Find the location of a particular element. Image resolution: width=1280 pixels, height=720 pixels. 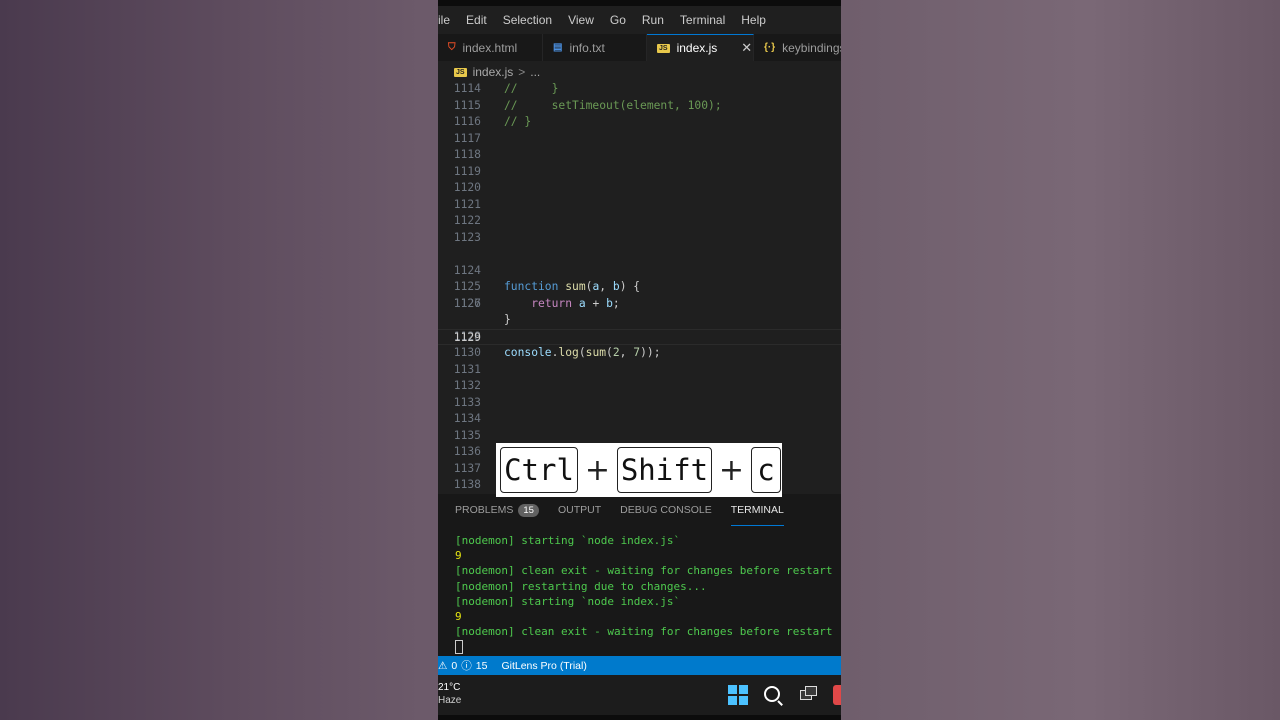

line-number: 1123 is located at coordinates (467, 237).